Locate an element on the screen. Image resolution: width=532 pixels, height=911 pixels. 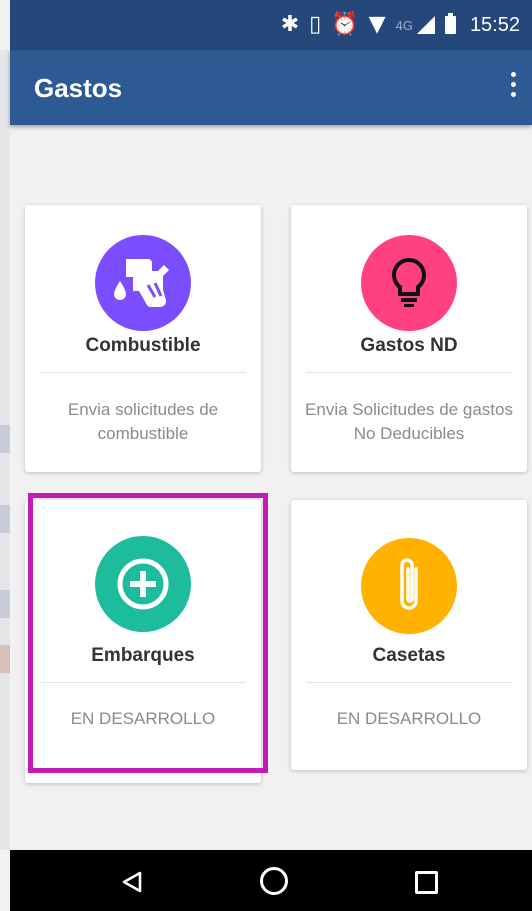
paperclip-icon is located at coordinates (409, 586).